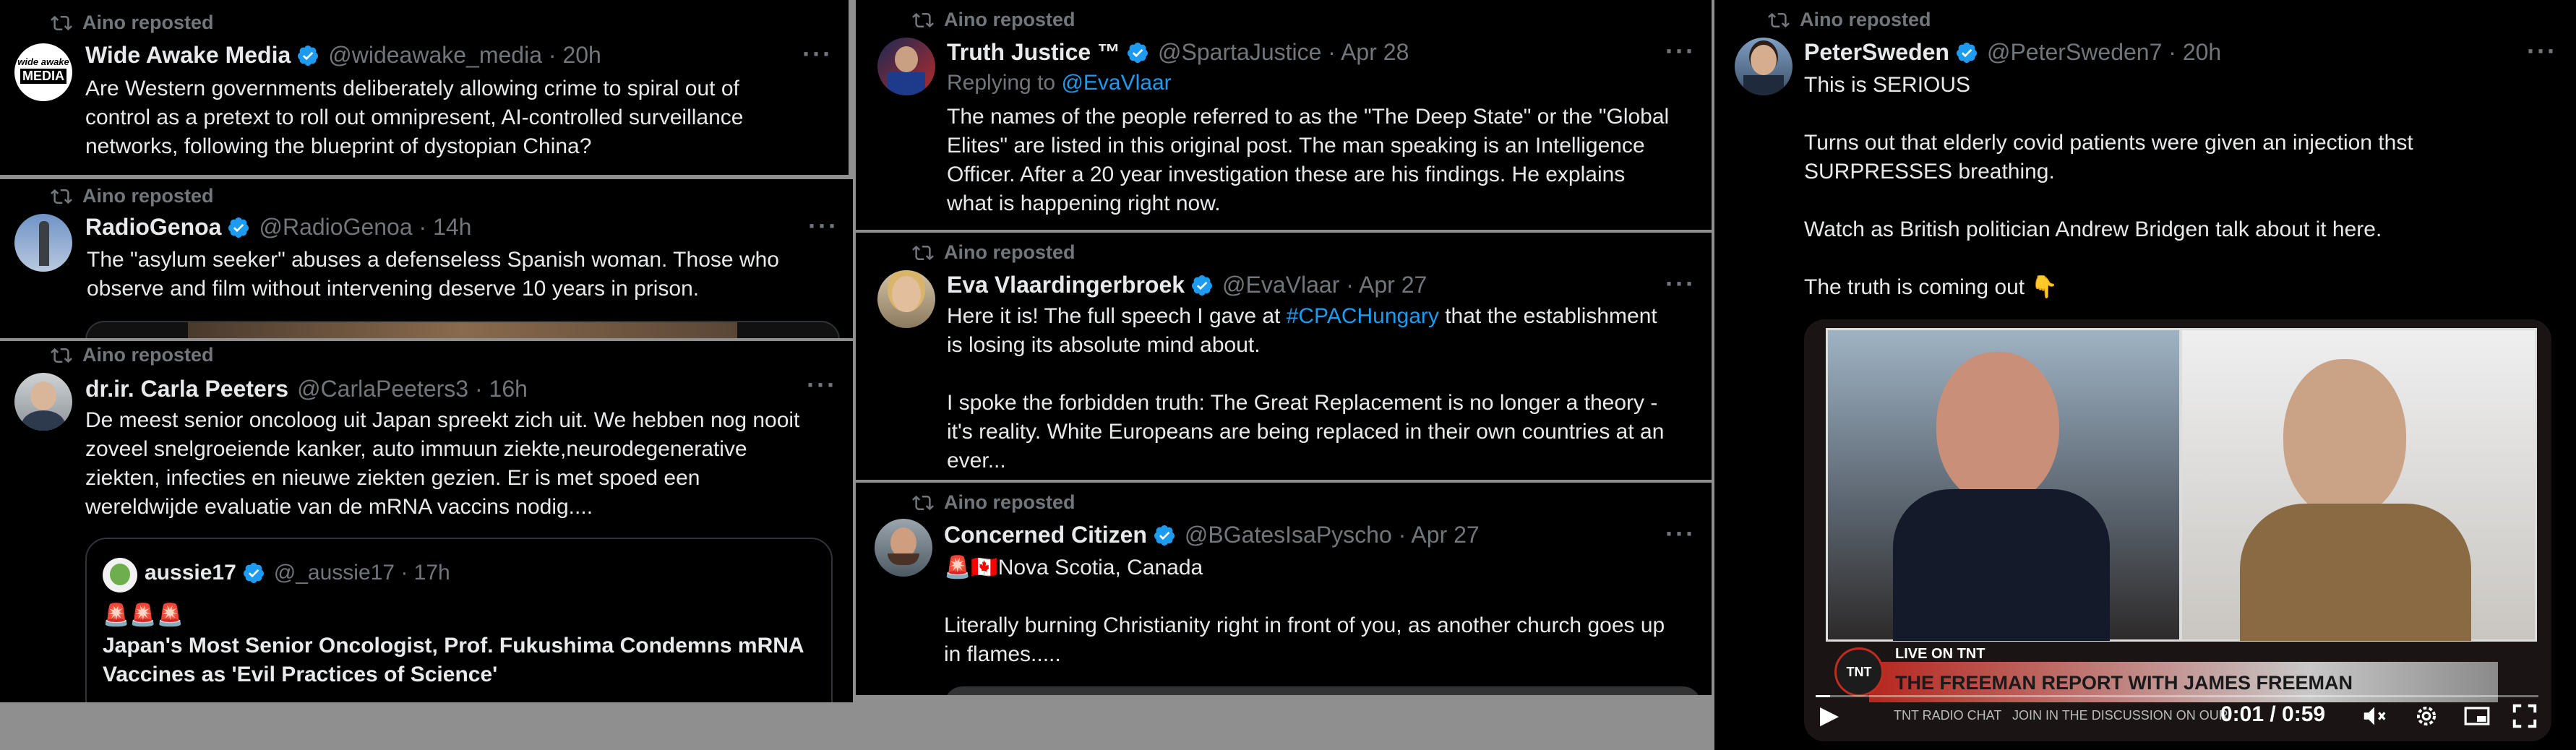 The width and height of the screenshot is (2576, 750). What do you see at coordinates (2359, 485) in the screenshot?
I see `video-frame-right` at bounding box center [2359, 485].